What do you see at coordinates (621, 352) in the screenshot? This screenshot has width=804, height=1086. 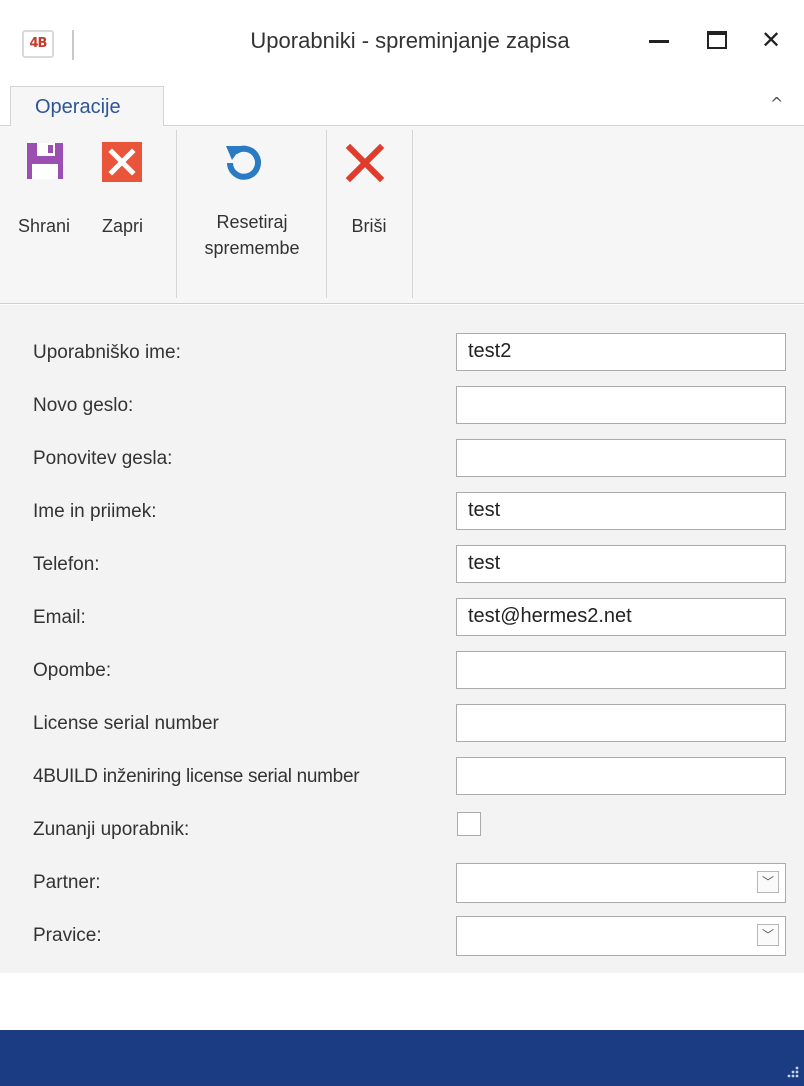 I see `username-input: test2` at bounding box center [621, 352].